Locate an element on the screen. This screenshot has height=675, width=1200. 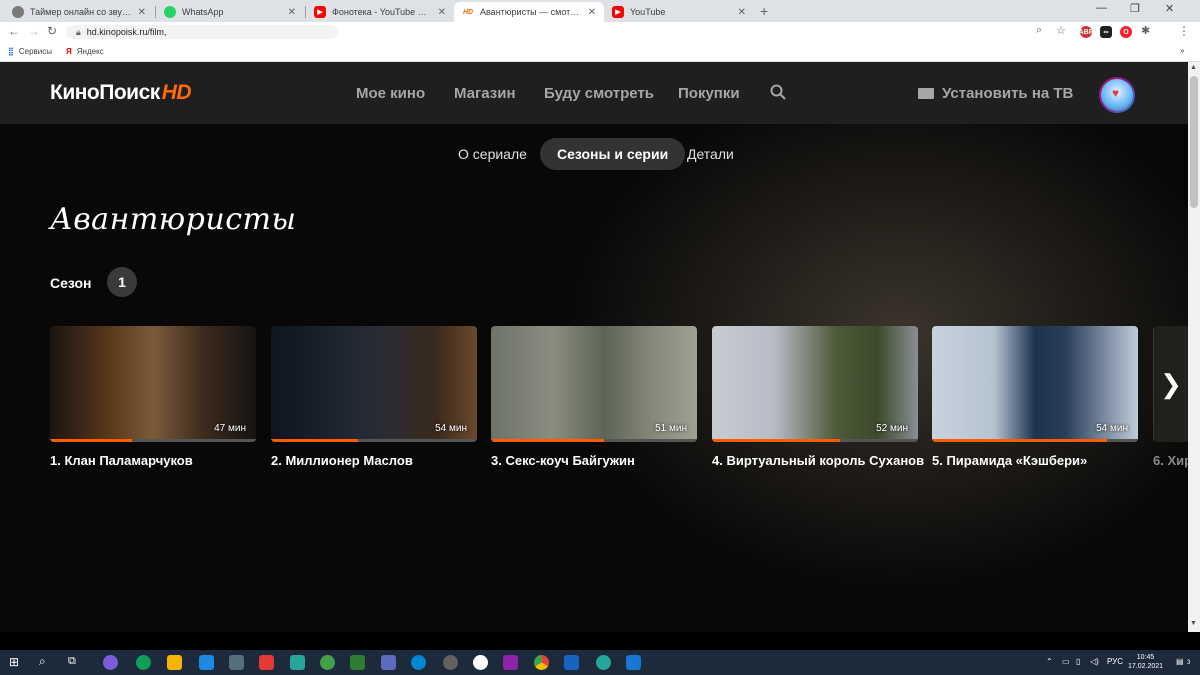
url-text: hd.kinopoisk.ru/film, is located at coordinates (126, 32).